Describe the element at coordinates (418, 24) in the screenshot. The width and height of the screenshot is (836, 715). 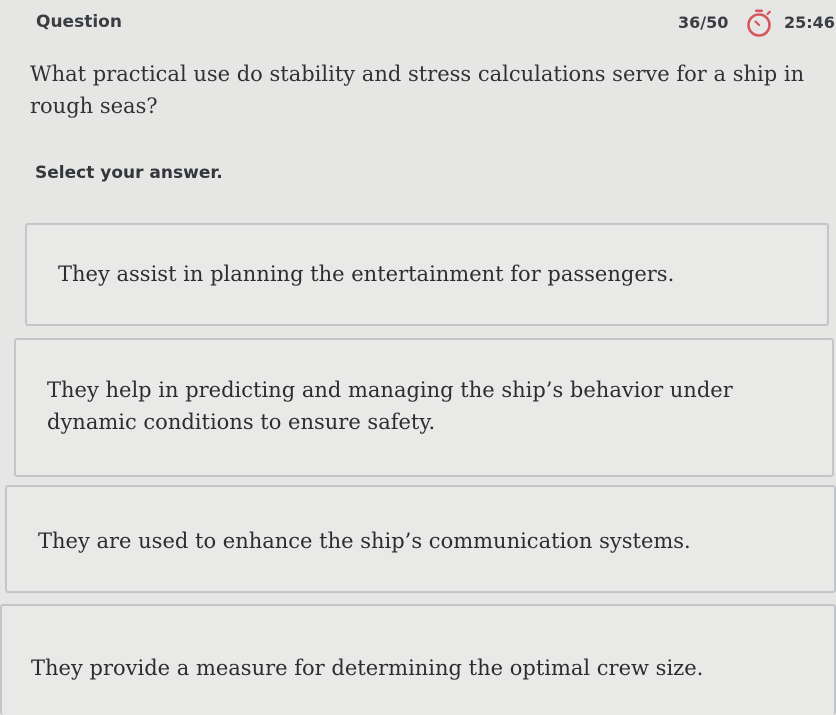
I see `question-header: Question 36/50 25:46` at that location.